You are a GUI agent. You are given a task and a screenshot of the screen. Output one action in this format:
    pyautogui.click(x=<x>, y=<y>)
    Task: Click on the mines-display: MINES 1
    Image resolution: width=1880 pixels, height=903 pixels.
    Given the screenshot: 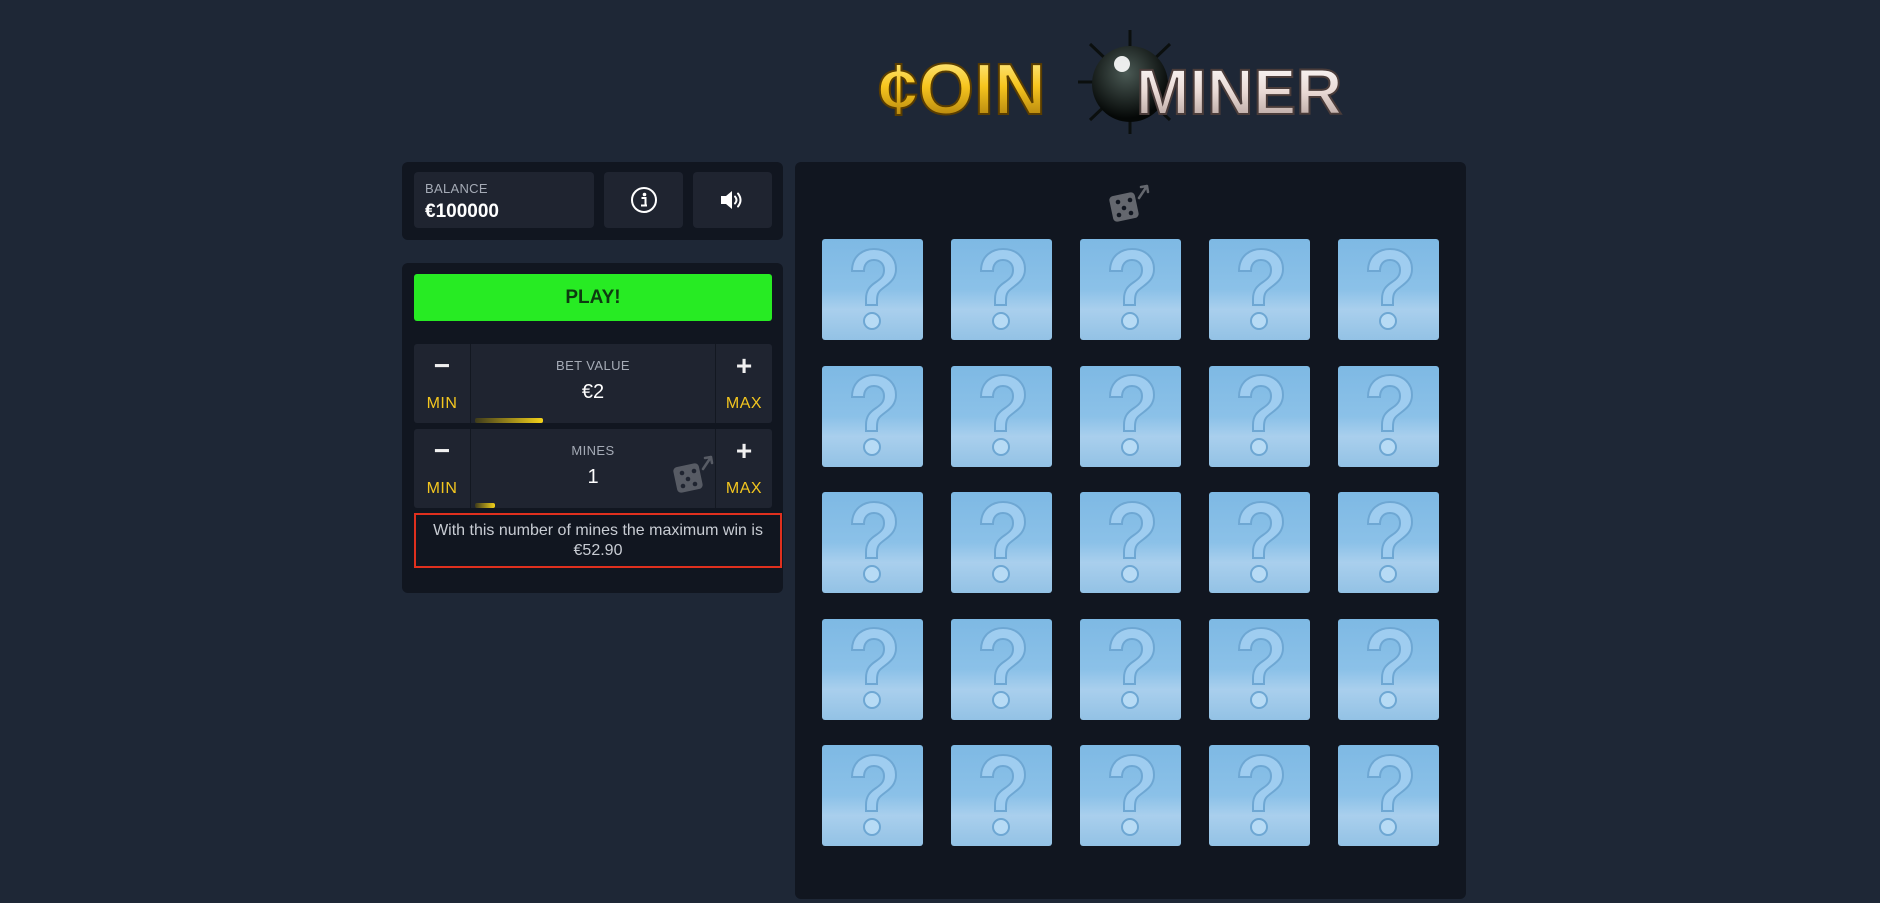 What is the action you would take?
    pyautogui.click(x=593, y=468)
    